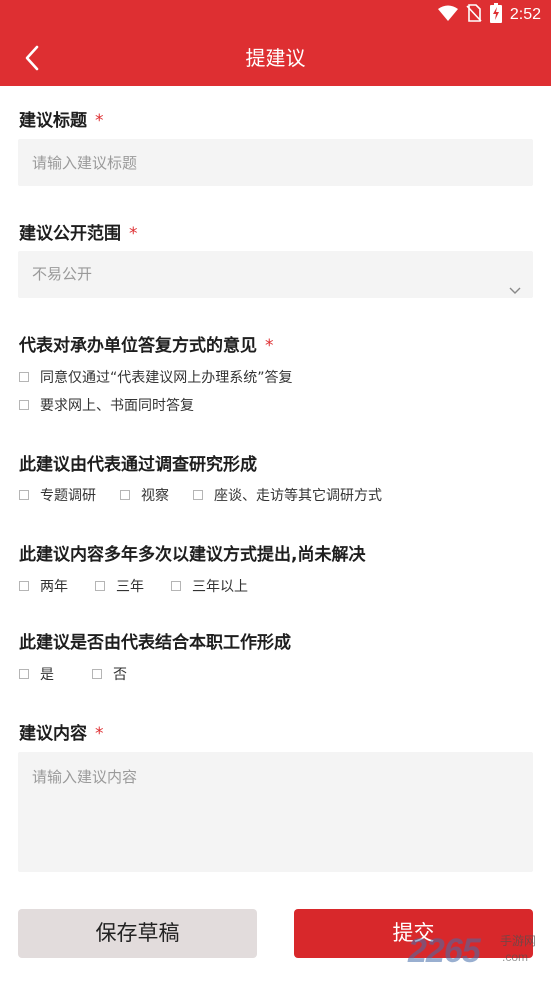 This screenshot has width=551, height=981. What do you see at coordinates (155, 496) in the screenshot?
I see `option-label: 视察` at bounding box center [155, 496].